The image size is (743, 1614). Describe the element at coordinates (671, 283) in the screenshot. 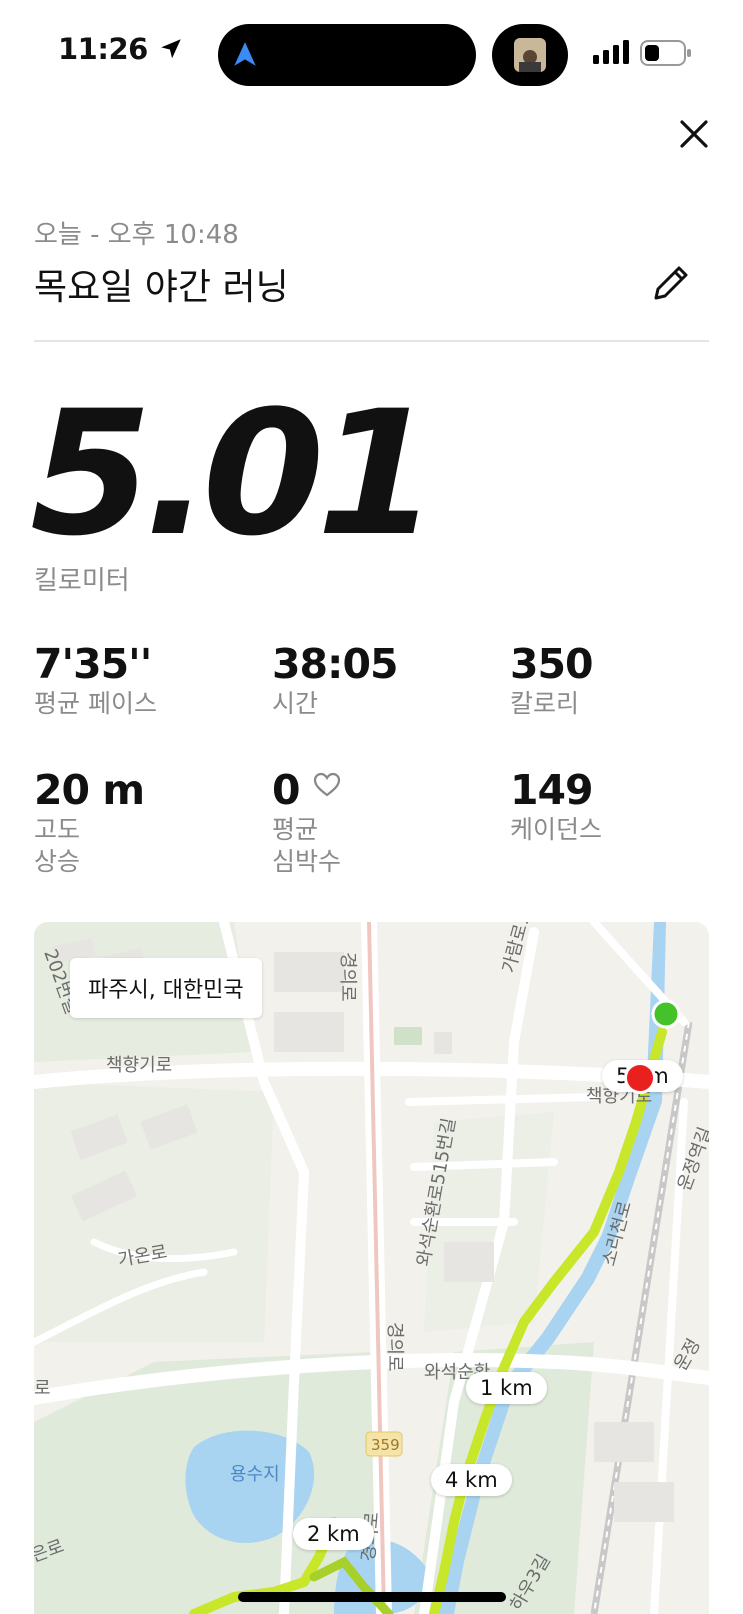

I see `pencil-icon` at that location.